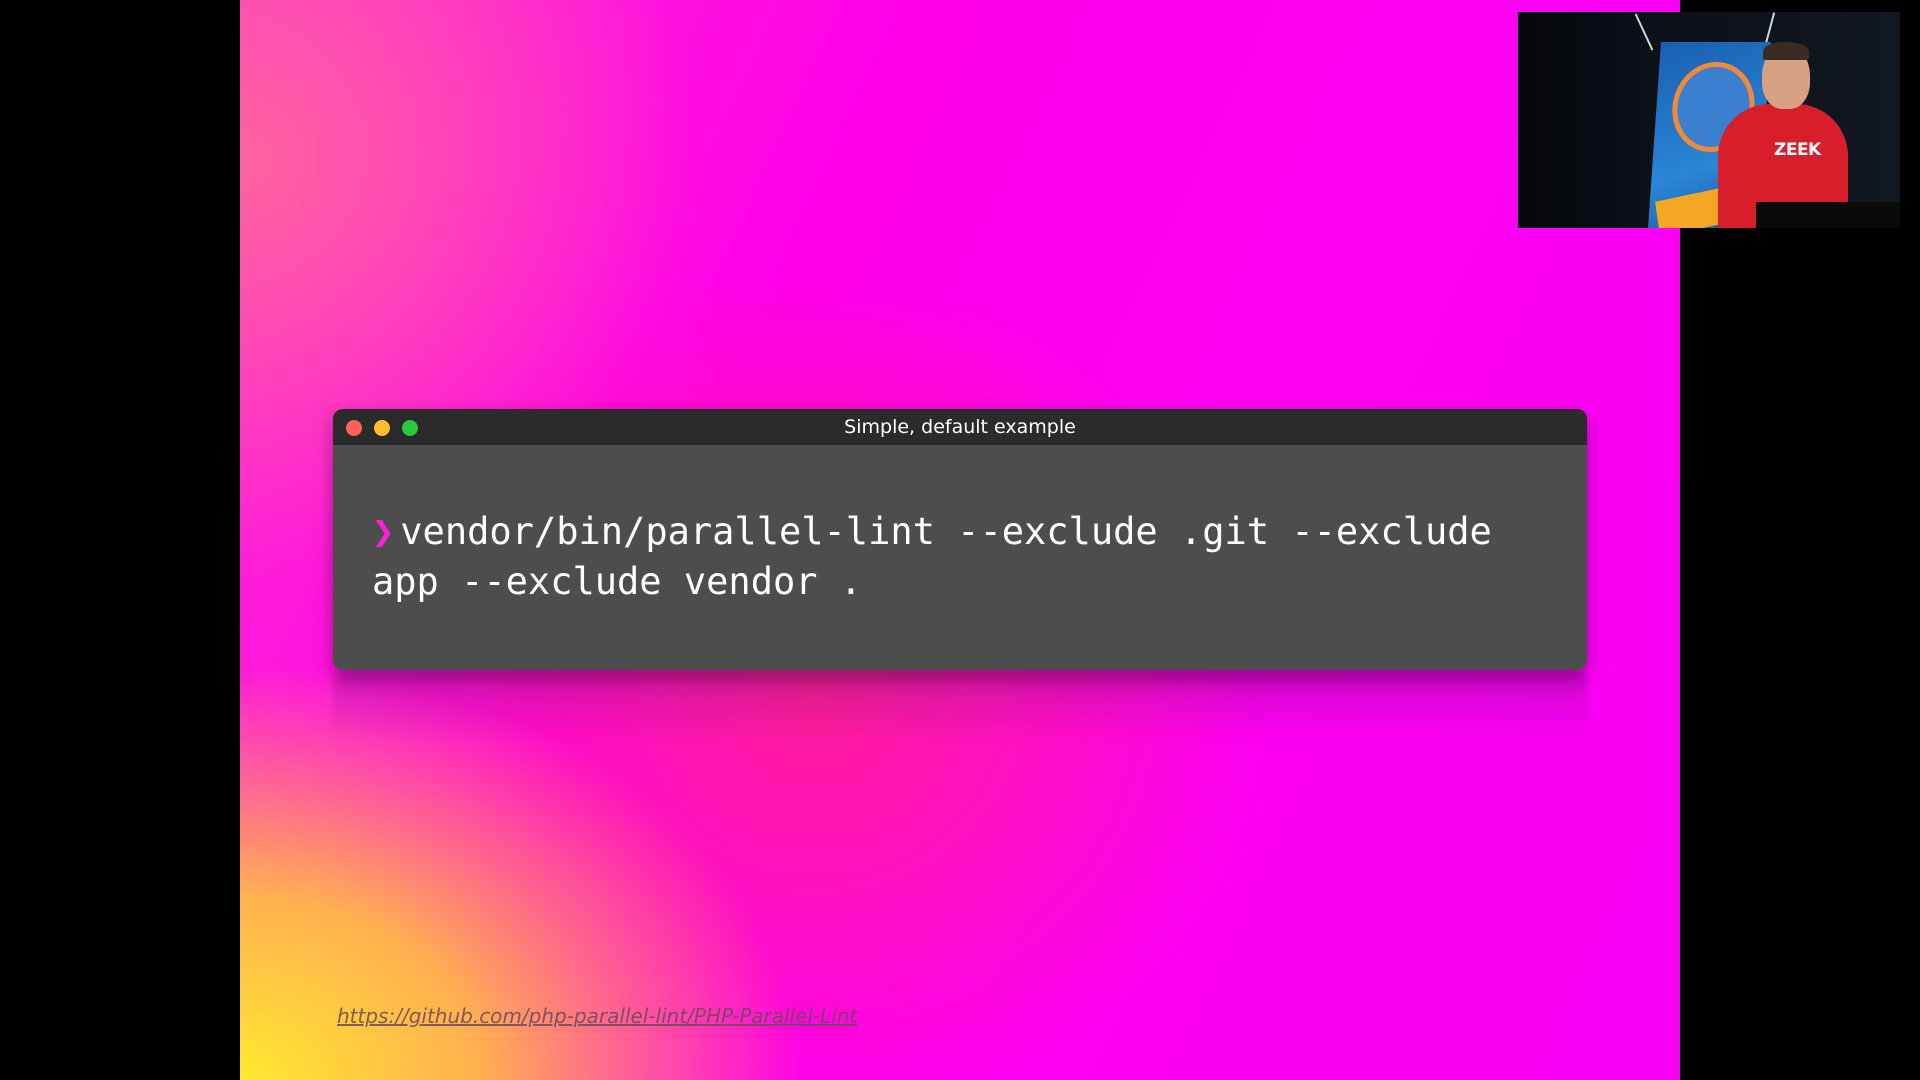 This screenshot has width=1920, height=1080. I want to click on podium, so click(1828, 215).